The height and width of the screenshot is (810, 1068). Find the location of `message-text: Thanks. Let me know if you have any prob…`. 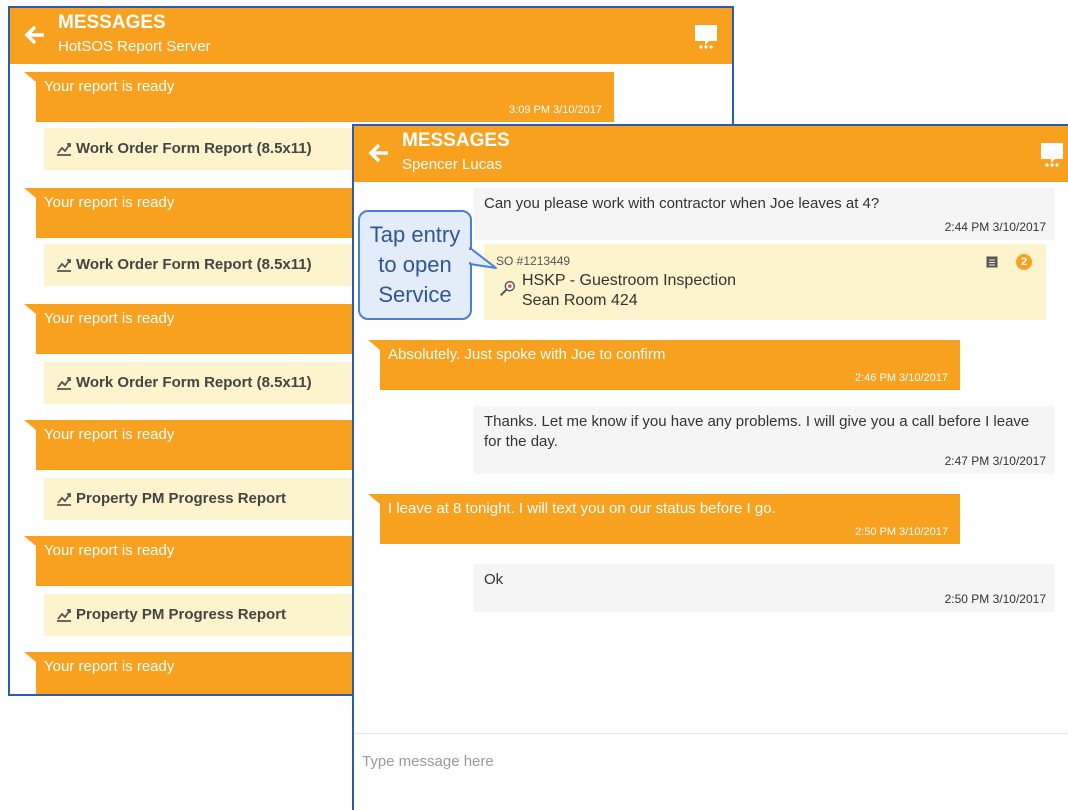

message-text: Thanks. Let me know if you have any prob… is located at coordinates (757, 431).